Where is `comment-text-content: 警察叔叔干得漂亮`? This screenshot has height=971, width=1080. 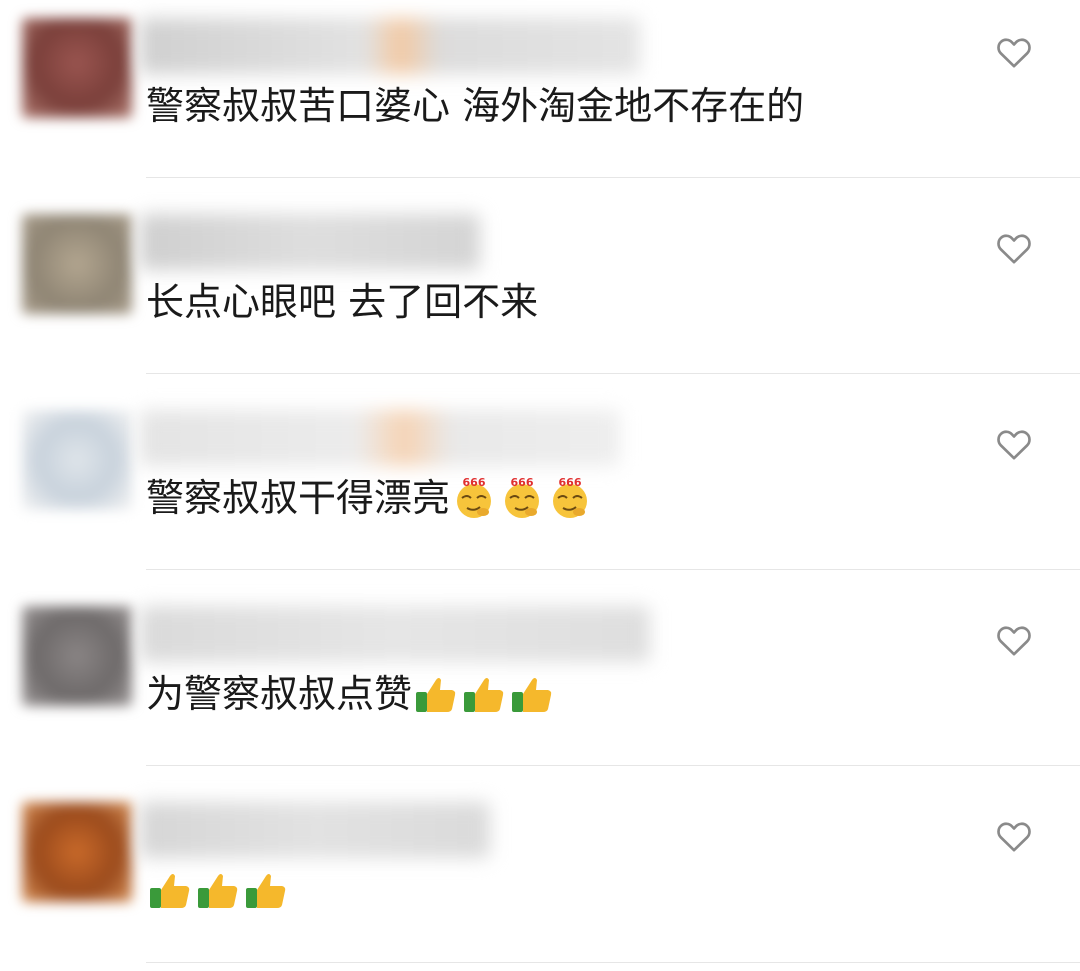
comment-text-content: 警察叔叔干得漂亮 is located at coordinates (298, 498).